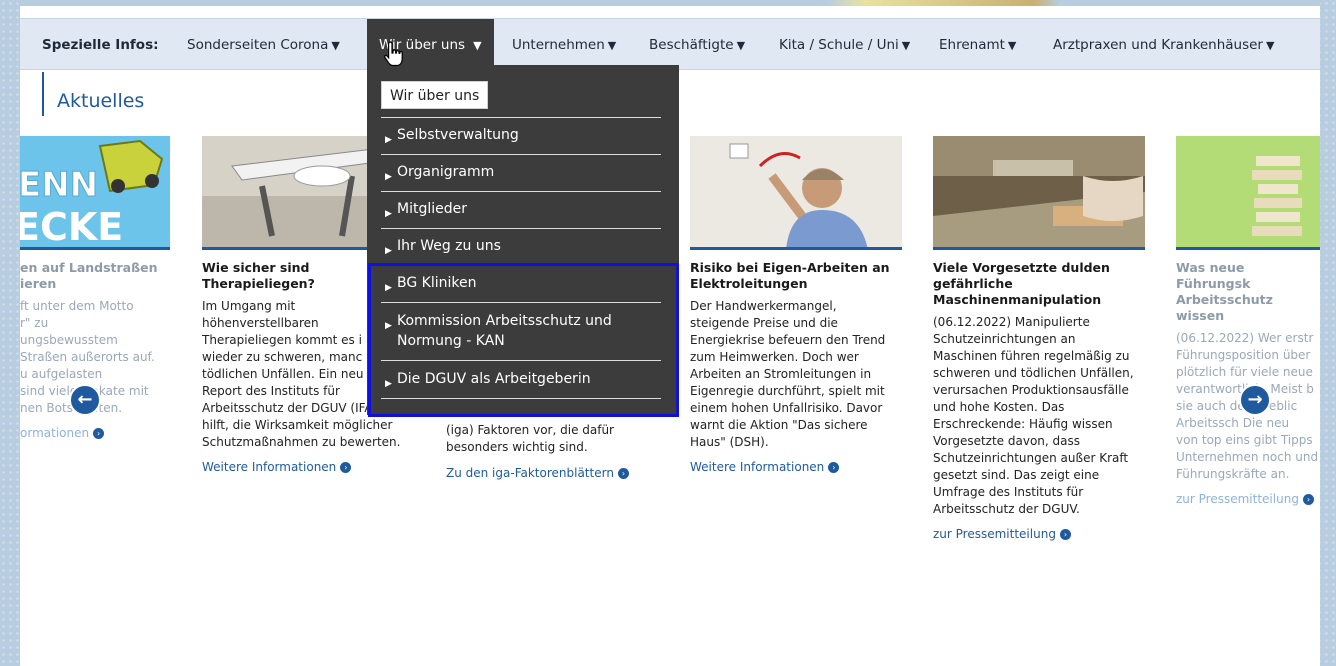 Image resolution: width=1336 pixels, height=666 pixels. I want to click on menu-item-label: Die DGUV als Arbeitgeberin, so click(494, 379).